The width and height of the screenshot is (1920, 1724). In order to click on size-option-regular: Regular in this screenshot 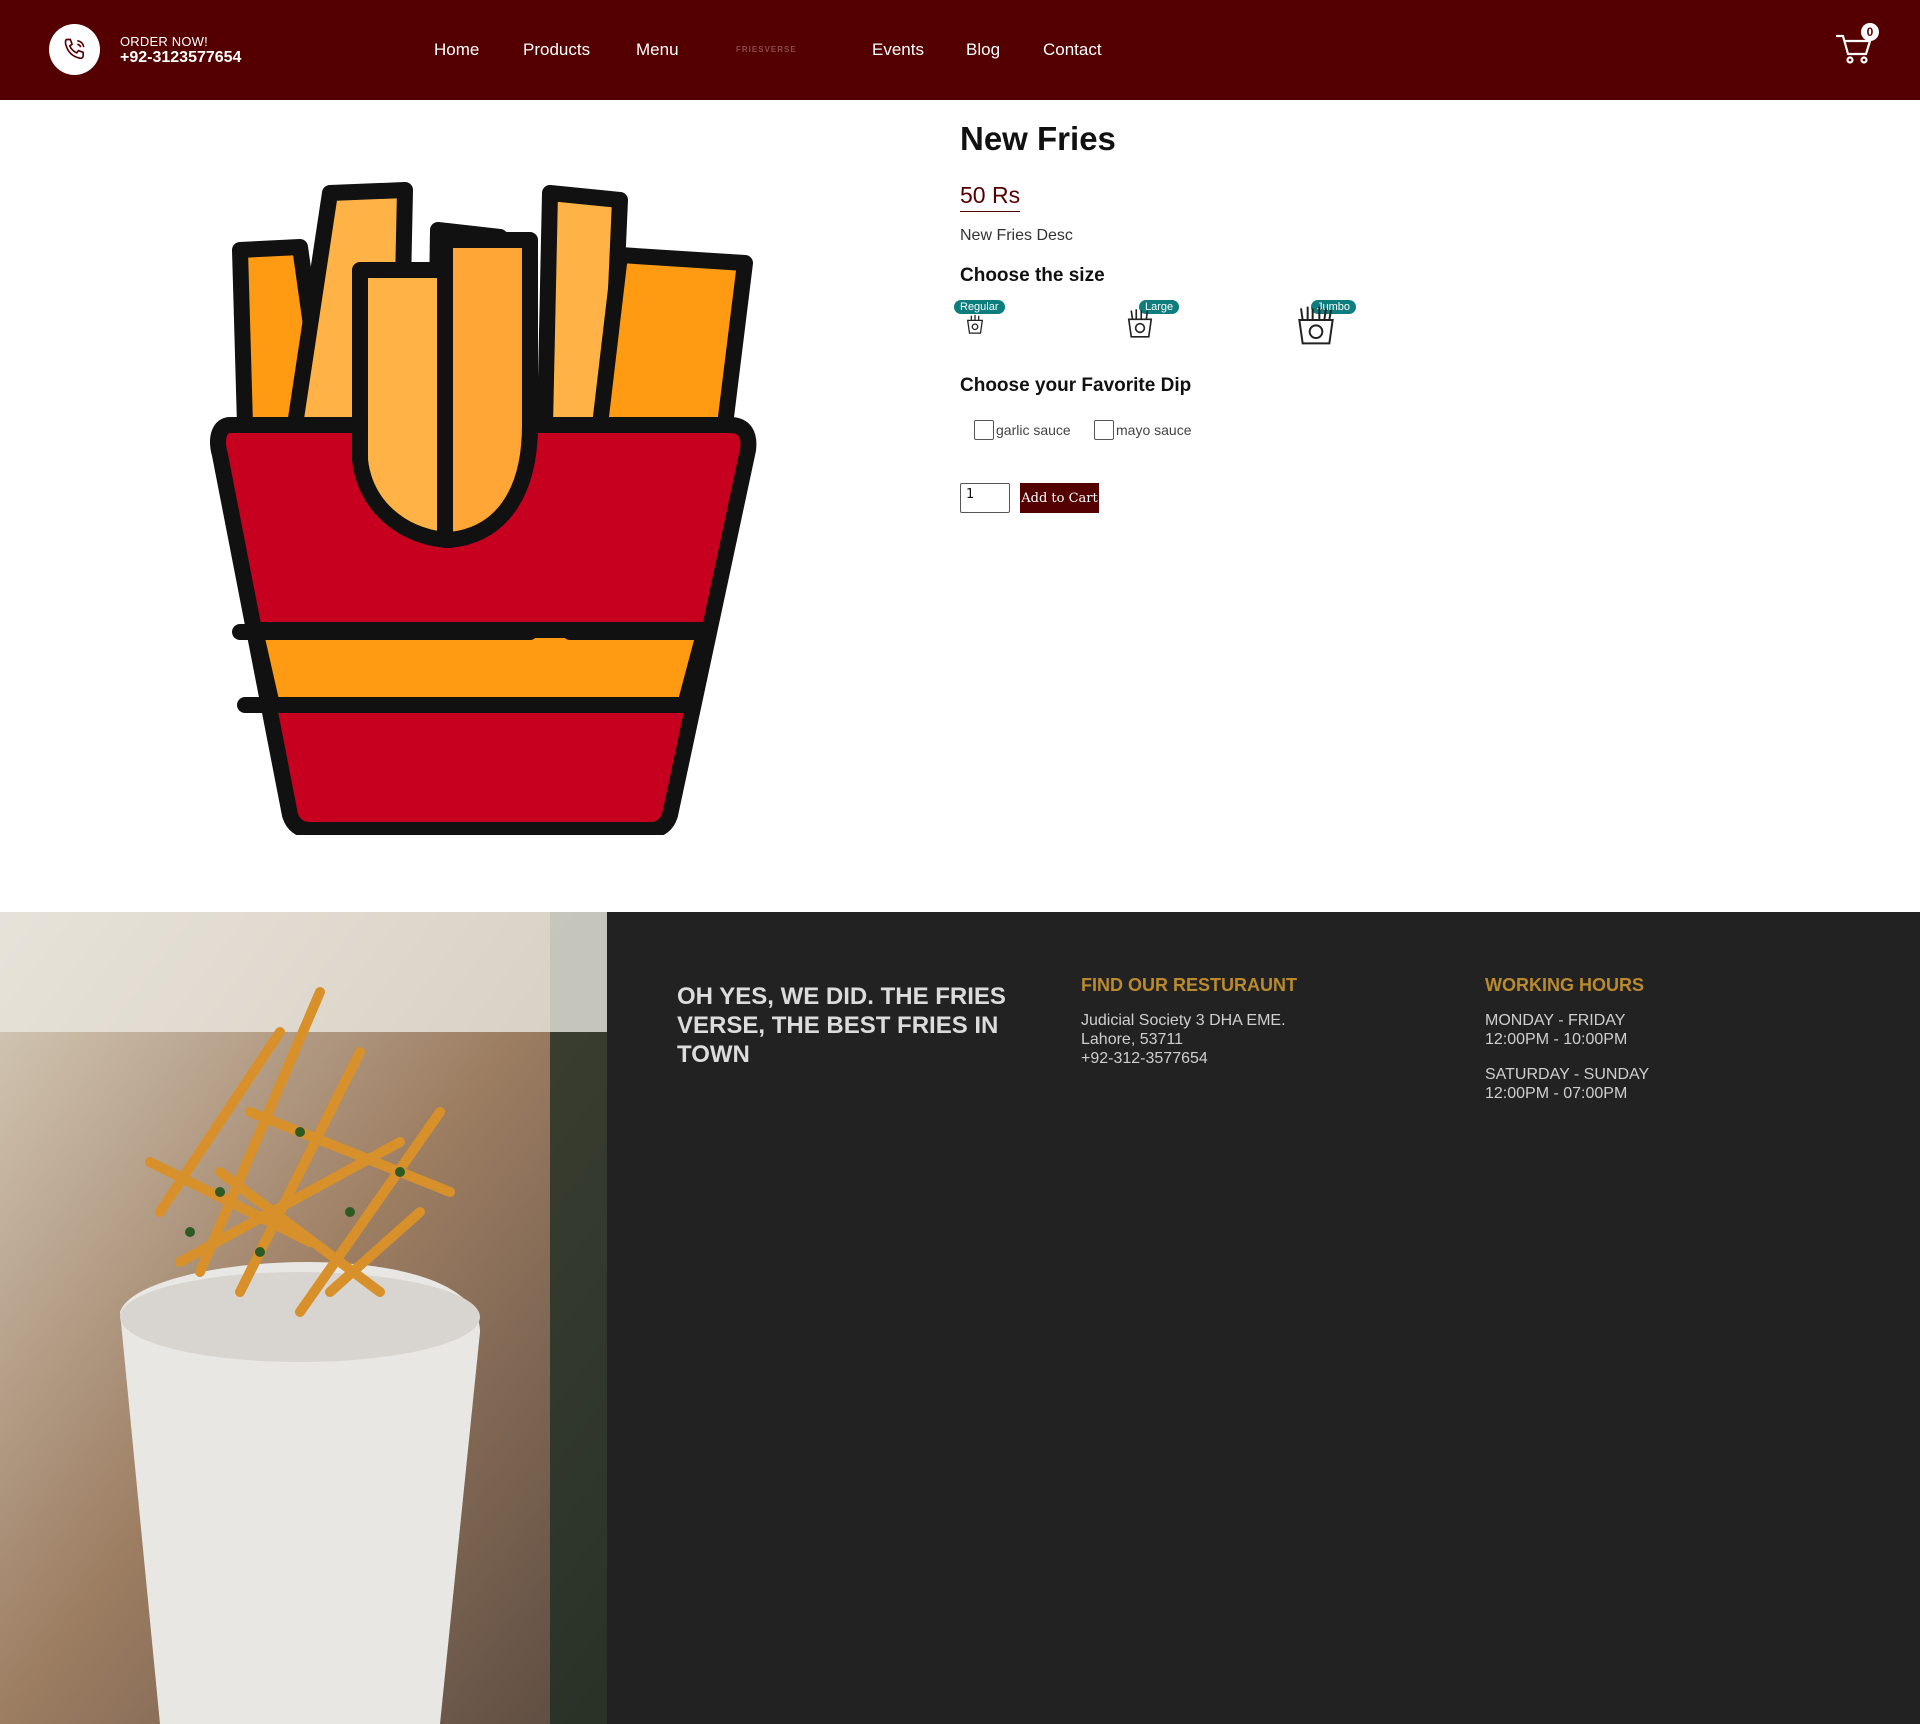, I will do `click(987, 330)`.